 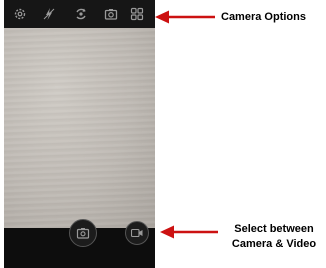 What do you see at coordinates (274, 237) in the screenshot?
I see `camera-video-label: Select between Camera & Video` at bounding box center [274, 237].